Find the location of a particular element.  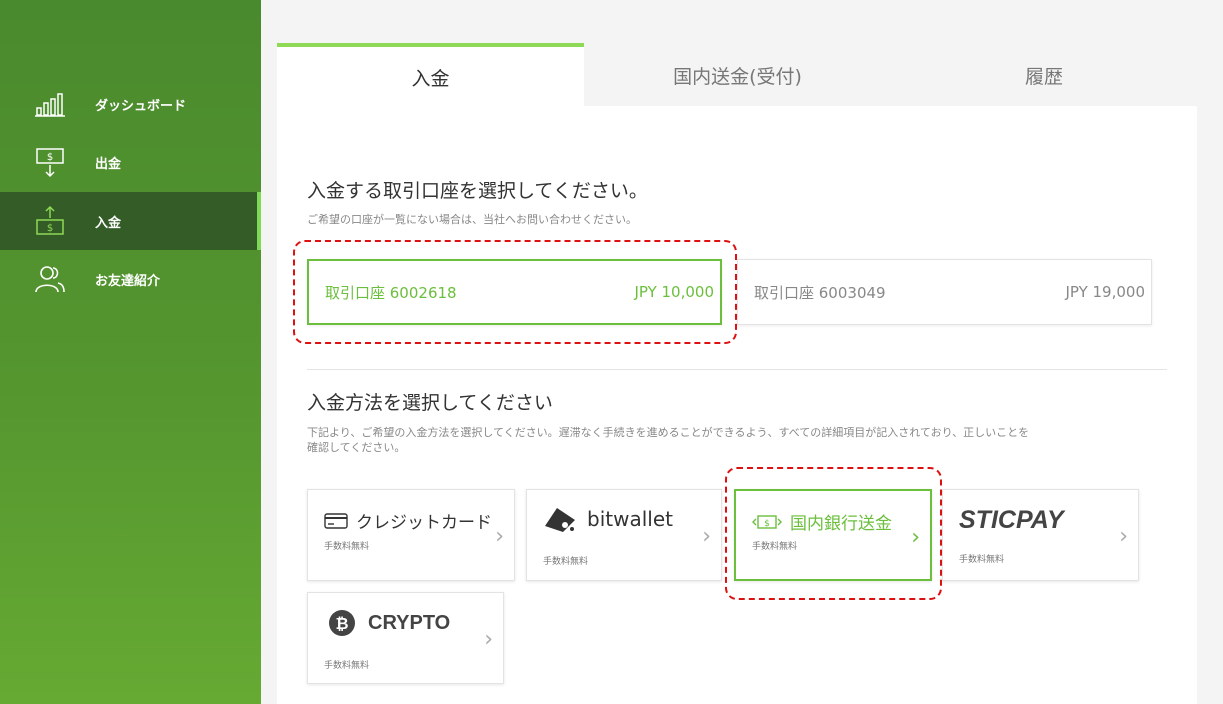

account-name: 取引口座 6002618 is located at coordinates (391, 292).